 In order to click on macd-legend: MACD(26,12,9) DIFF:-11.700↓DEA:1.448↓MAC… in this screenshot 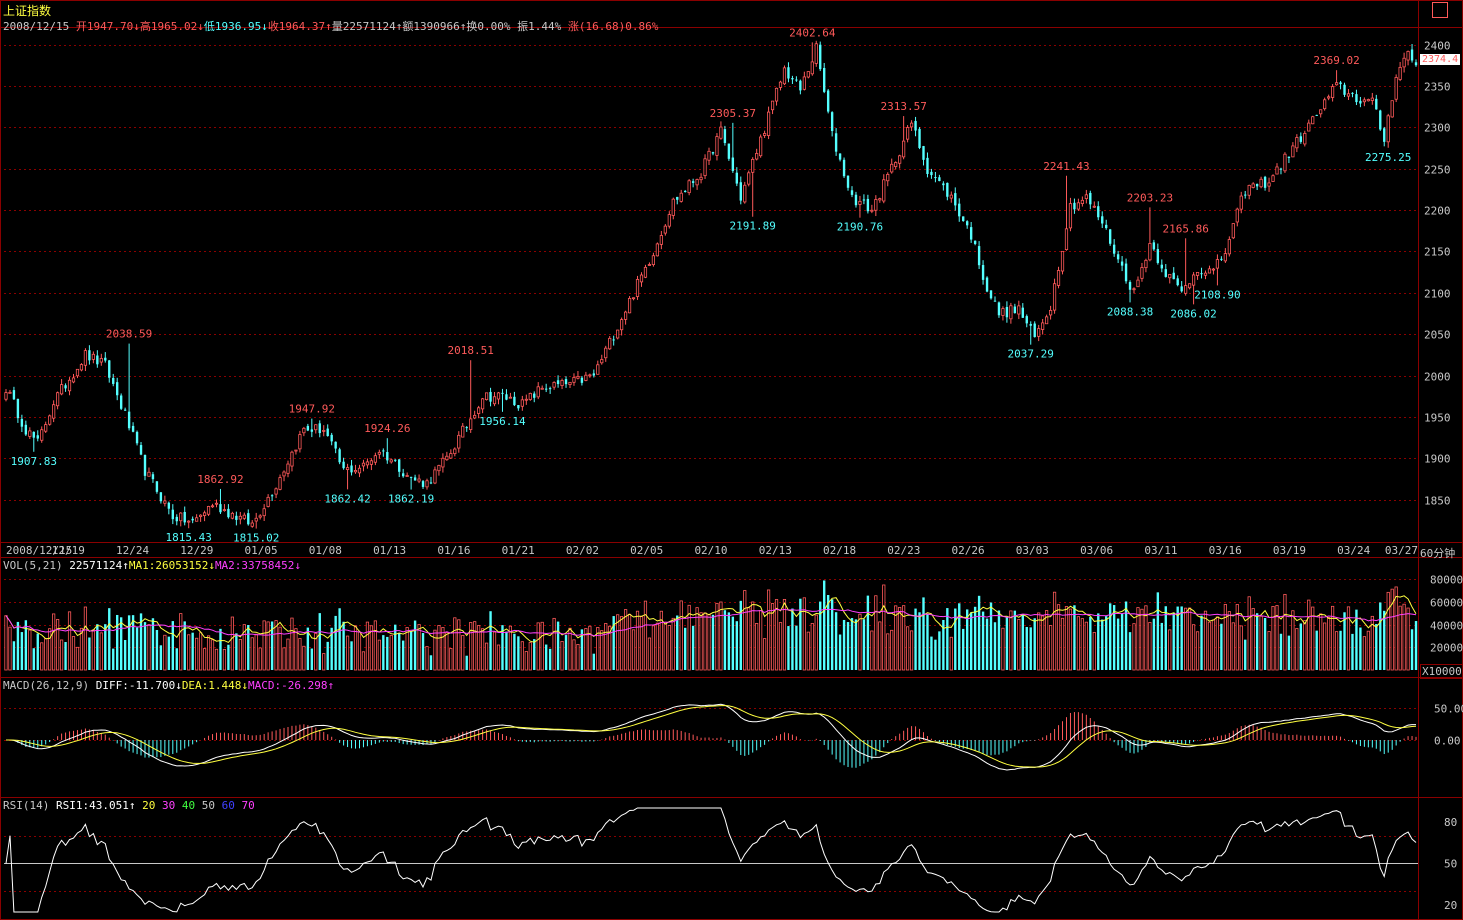, I will do `click(168, 685)`.